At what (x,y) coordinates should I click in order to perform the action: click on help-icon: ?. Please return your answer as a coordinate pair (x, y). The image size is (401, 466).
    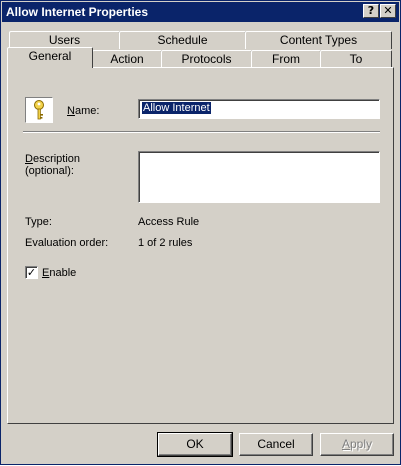
    Looking at the image, I should click on (371, 10).